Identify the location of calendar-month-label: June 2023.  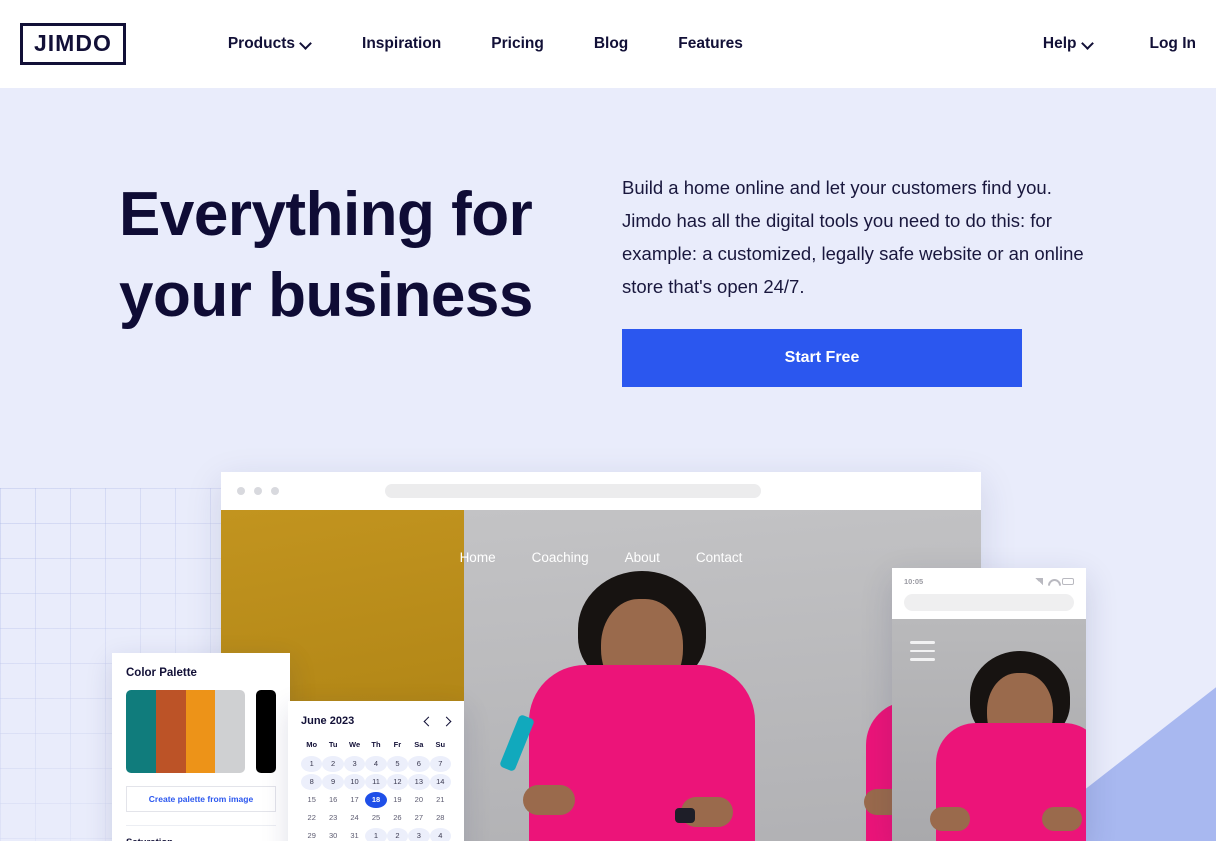
(328, 721).